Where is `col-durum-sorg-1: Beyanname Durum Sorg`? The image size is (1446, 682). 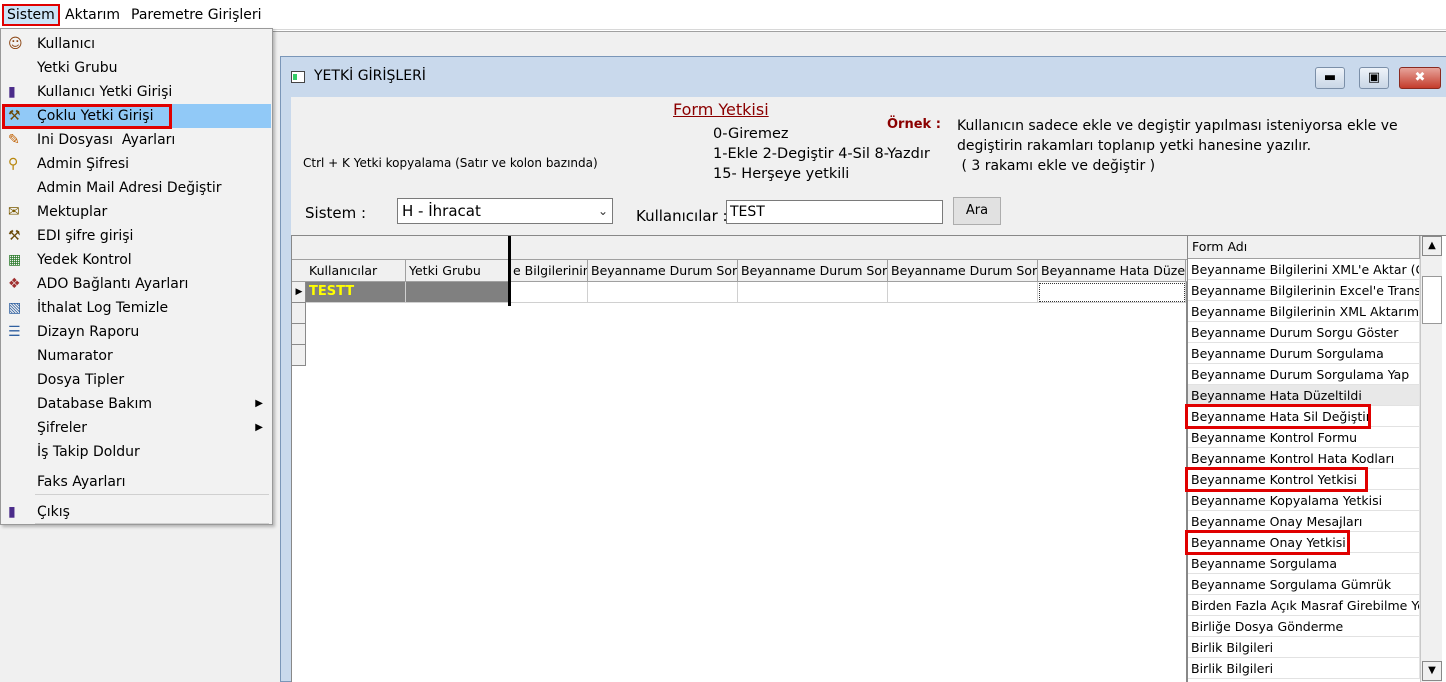 col-durum-sorg-1: Beyanname Durum Sorg is located at coordinates (663, 271).